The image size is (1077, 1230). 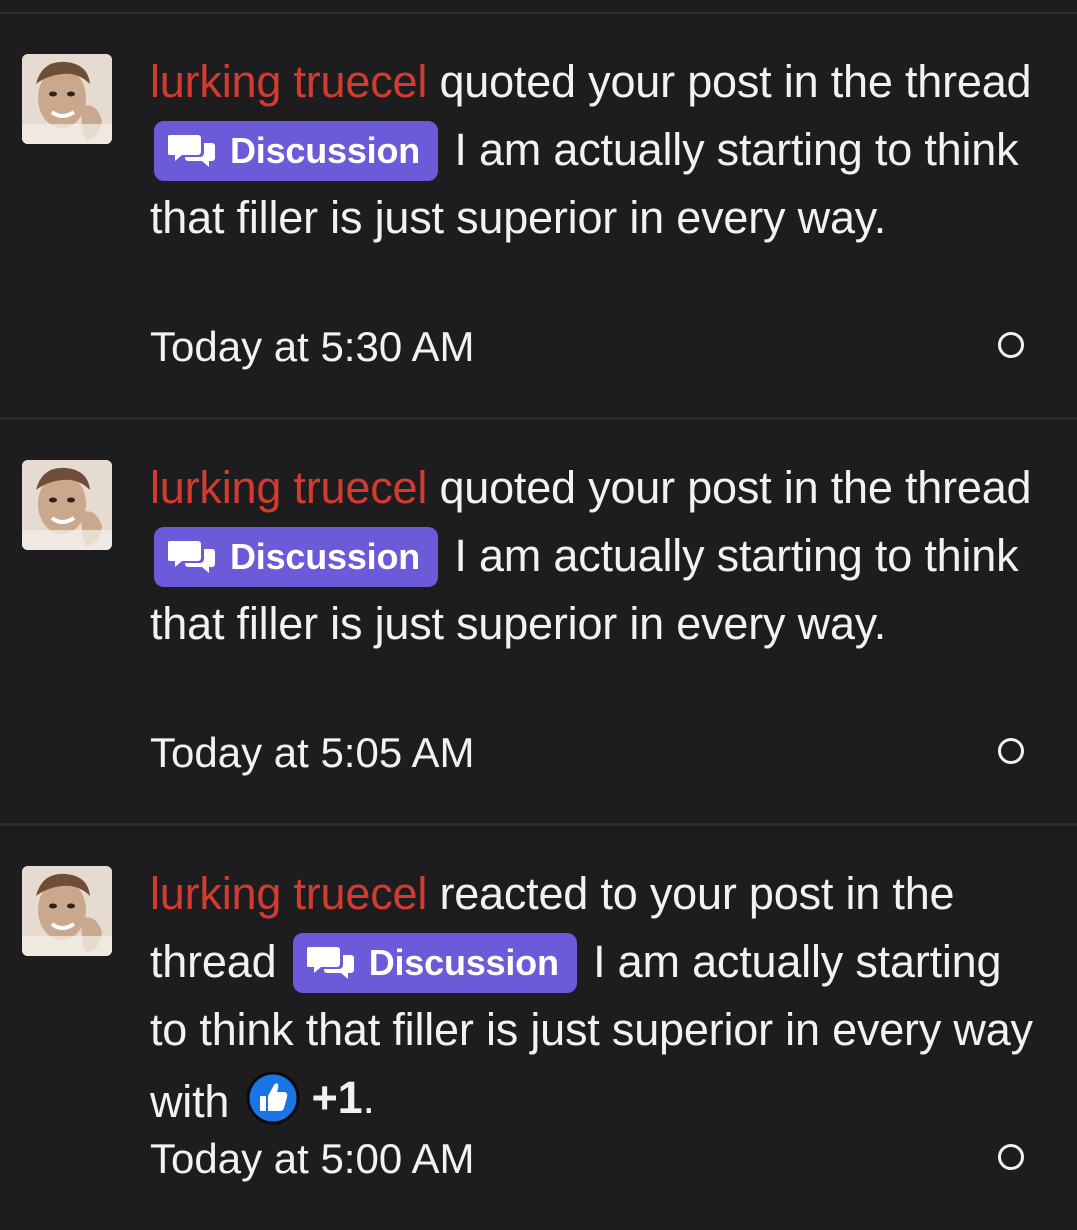 What do you see at coordinates (337, 1097) in the screenshot?
I see `reaction-count: +1` at bounding box center [337, 1097].